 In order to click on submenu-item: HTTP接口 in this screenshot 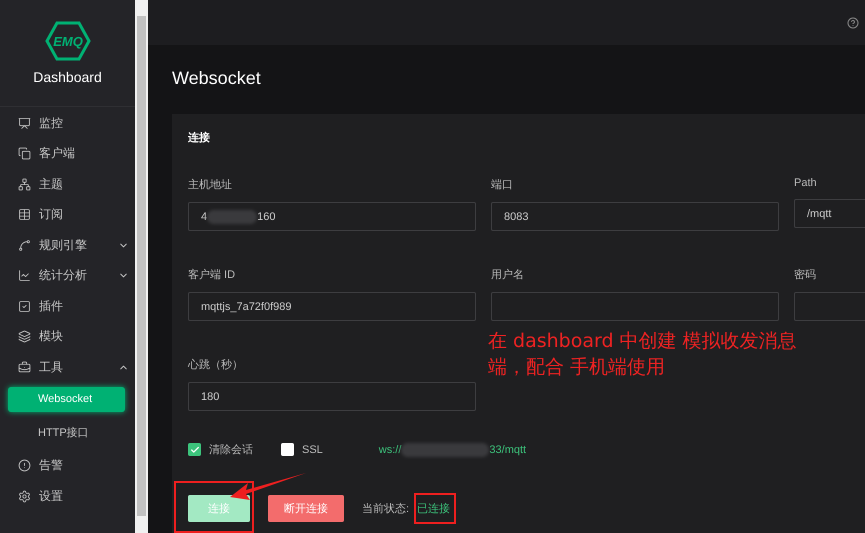, I will do `click(66, 432)`.